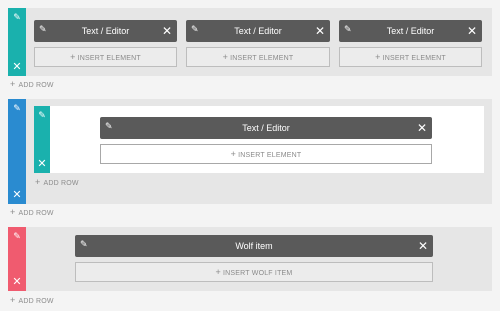  Describe the element at coordinates (17, 151) in the screenshot. I see `row-2-handle: ✎ ✕` at that location.